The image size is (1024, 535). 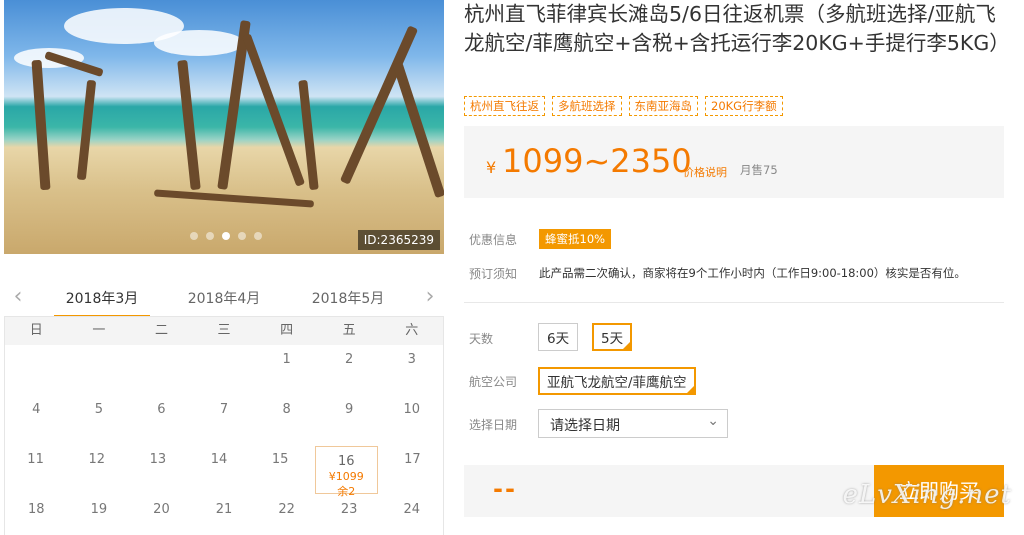 I want to click on calendar-day: 14, so click(x=219, y=459).